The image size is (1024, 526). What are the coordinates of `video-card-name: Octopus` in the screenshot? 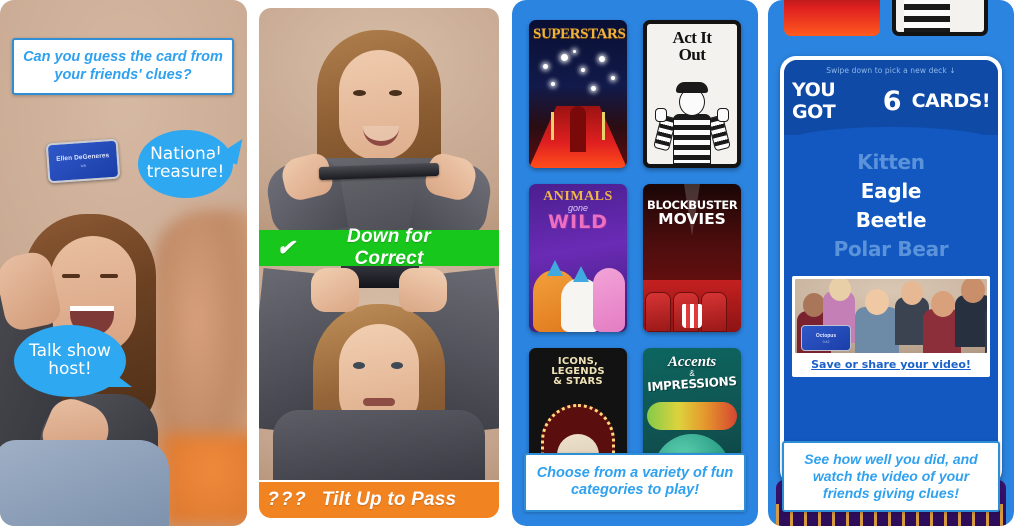 It's located at (826, 335).